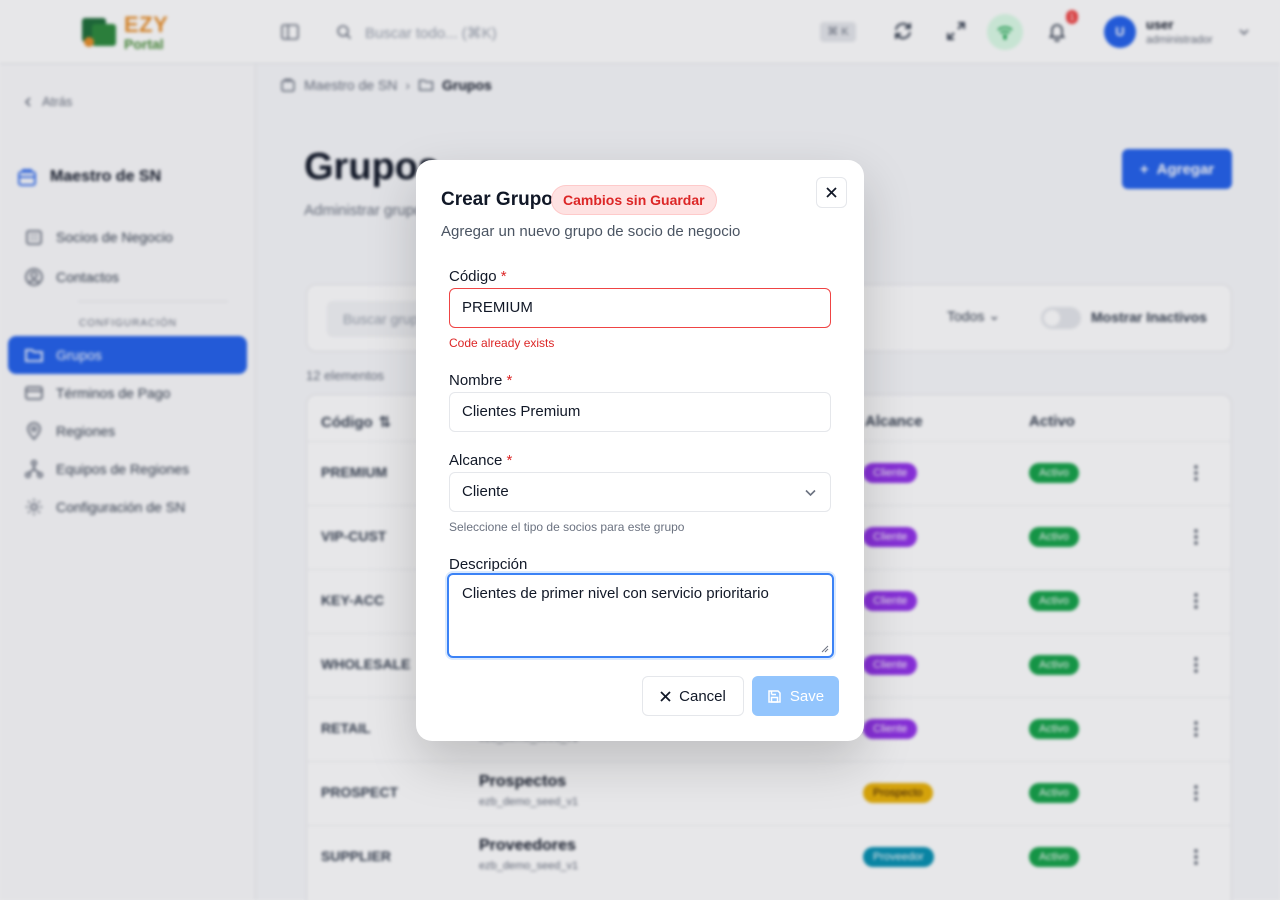 This screenshot has height=900, width=1280. What do you see at coordinates (810, 493) in the screenshot?
I see `chevron-down-icon` at bounding box center [810, 493].